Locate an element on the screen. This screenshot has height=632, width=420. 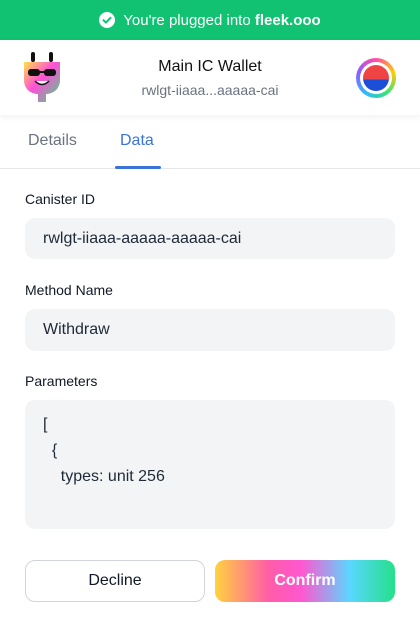
banner-site: fleek.ooo is located at coordinates (287, 20).